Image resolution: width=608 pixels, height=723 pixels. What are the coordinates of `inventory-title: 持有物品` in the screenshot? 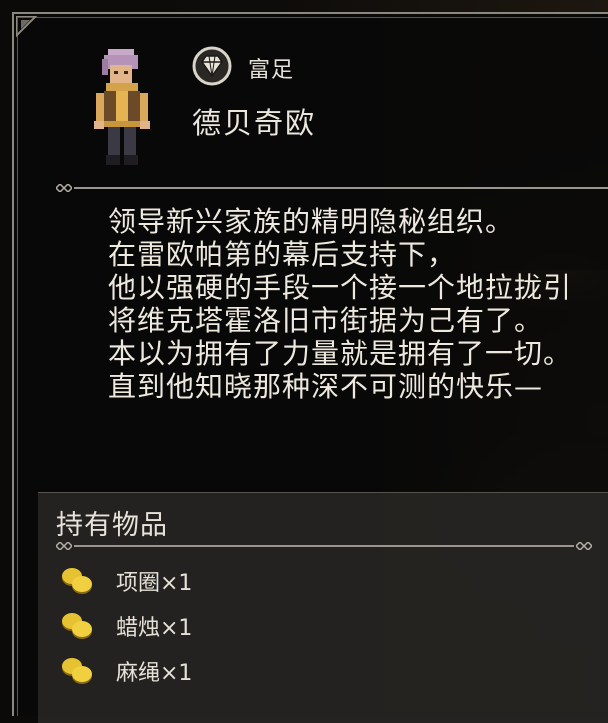 It's located at (112, 525).